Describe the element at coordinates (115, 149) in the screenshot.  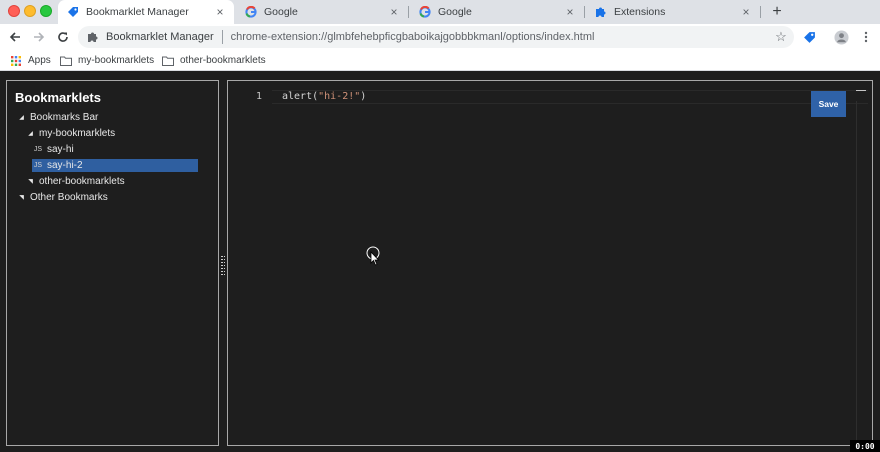
I see `tree-item-say-hi: JS say-hi` at that location.